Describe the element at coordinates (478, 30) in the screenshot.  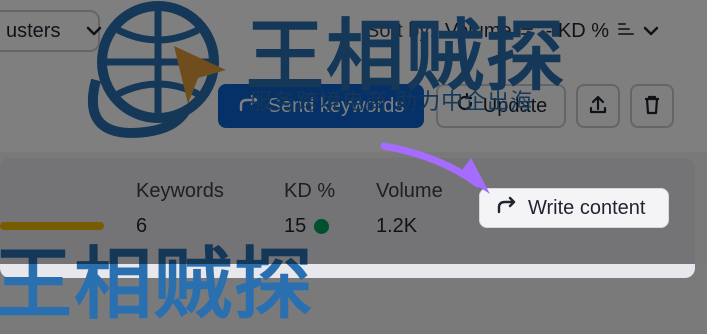
I see `sort-primary-label: Volume` at that location.